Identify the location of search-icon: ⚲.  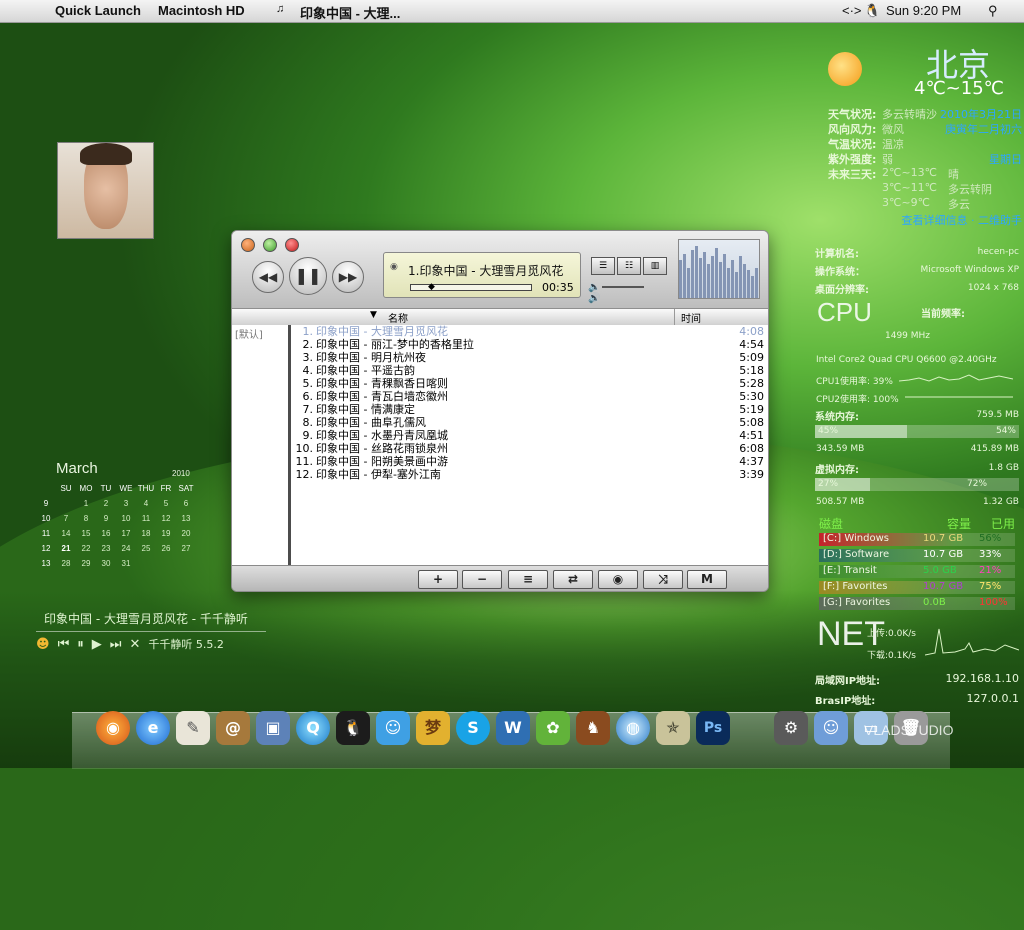
(993, 11).